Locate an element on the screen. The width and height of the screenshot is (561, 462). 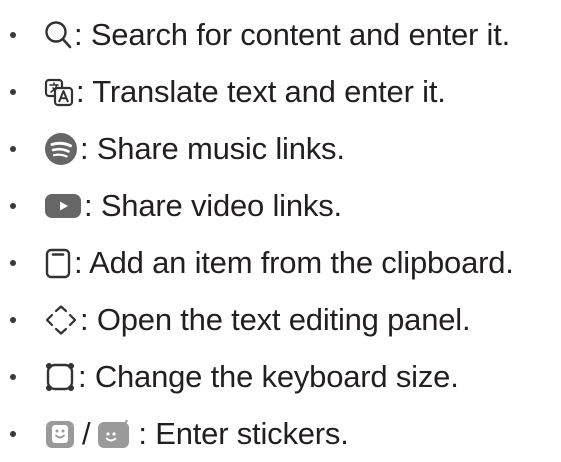
list-item: : Change the keyboard size. is located at coordinates (280, 376).